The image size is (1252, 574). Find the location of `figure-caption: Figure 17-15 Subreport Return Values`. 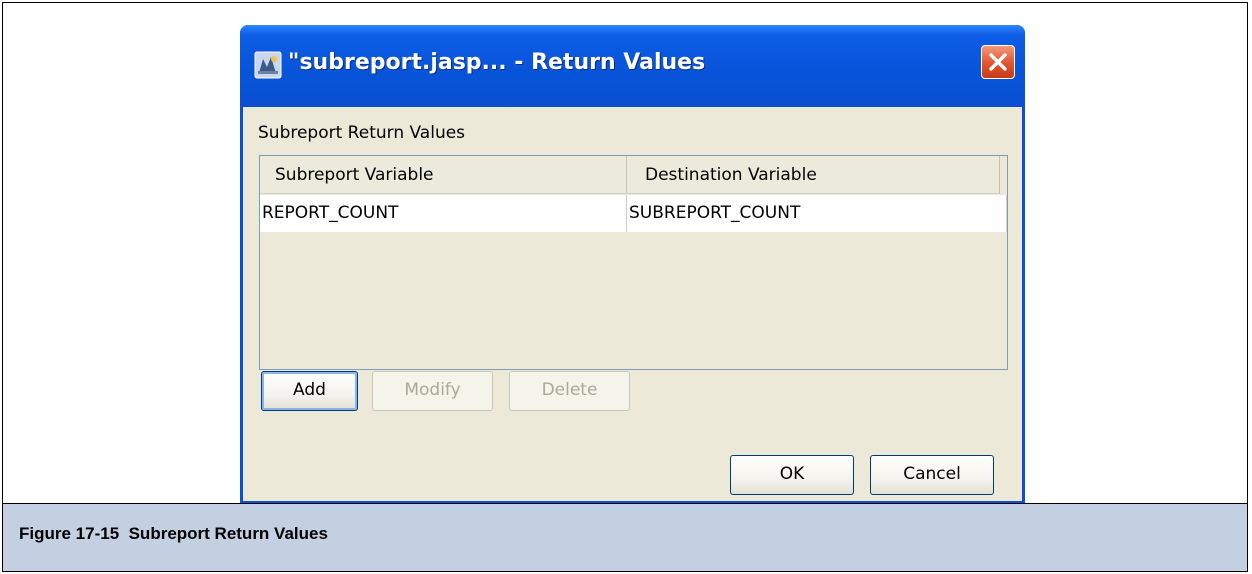

figure-caption: Figure 17-15 Subreport Return Values is located at coordinates (173, 533).